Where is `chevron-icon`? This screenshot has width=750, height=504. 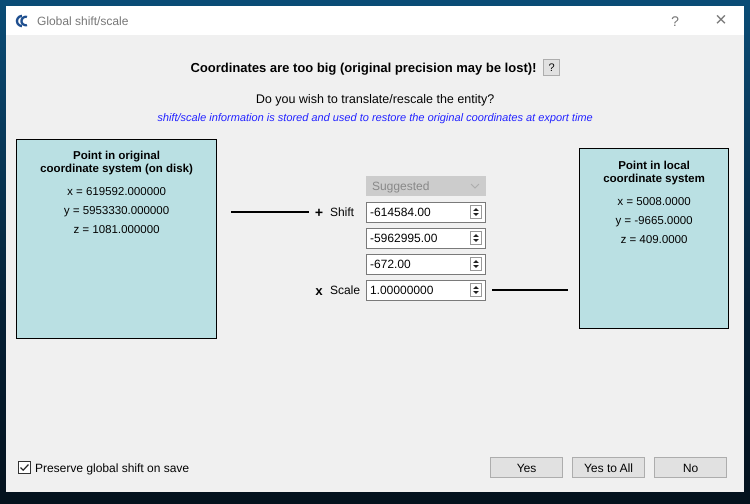
chevron-icon is located at coordinates (475, 186).